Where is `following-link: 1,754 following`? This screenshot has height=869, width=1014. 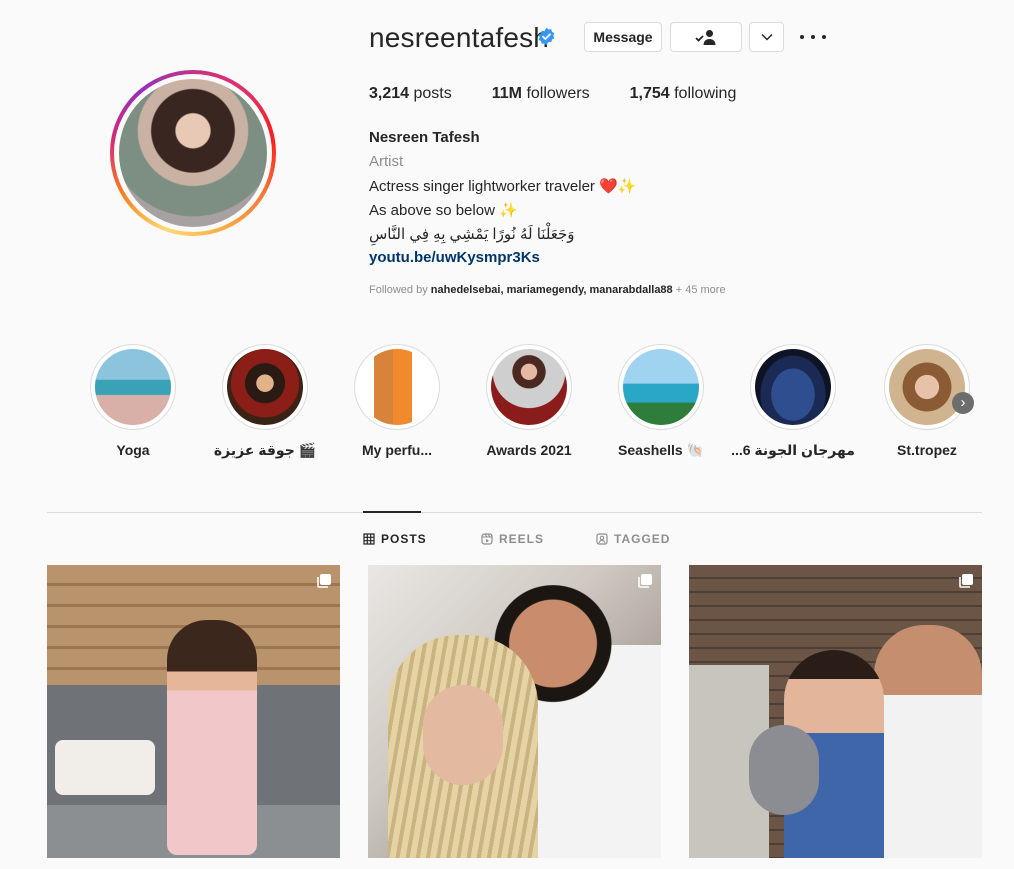 following-link: 1,754 following is located at coordinates (683, 94).